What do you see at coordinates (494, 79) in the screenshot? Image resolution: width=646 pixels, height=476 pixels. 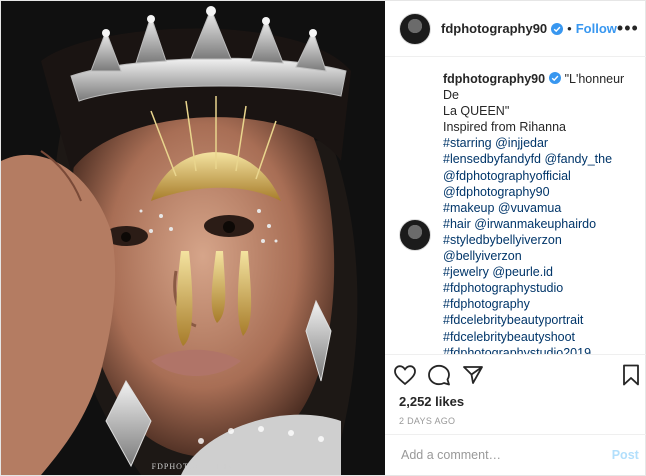 I see `caption-username: fdphotography90` at bounding box center [494, 79].